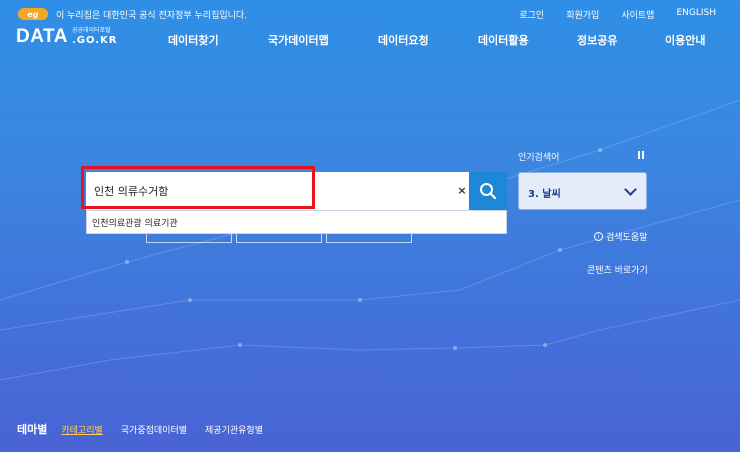 This screenshot has width=740, height=452. I want to click on gov-notice: eg 이 누리집은 대한민국 공식 전자정부 누리집입니다., so click(132, 14).